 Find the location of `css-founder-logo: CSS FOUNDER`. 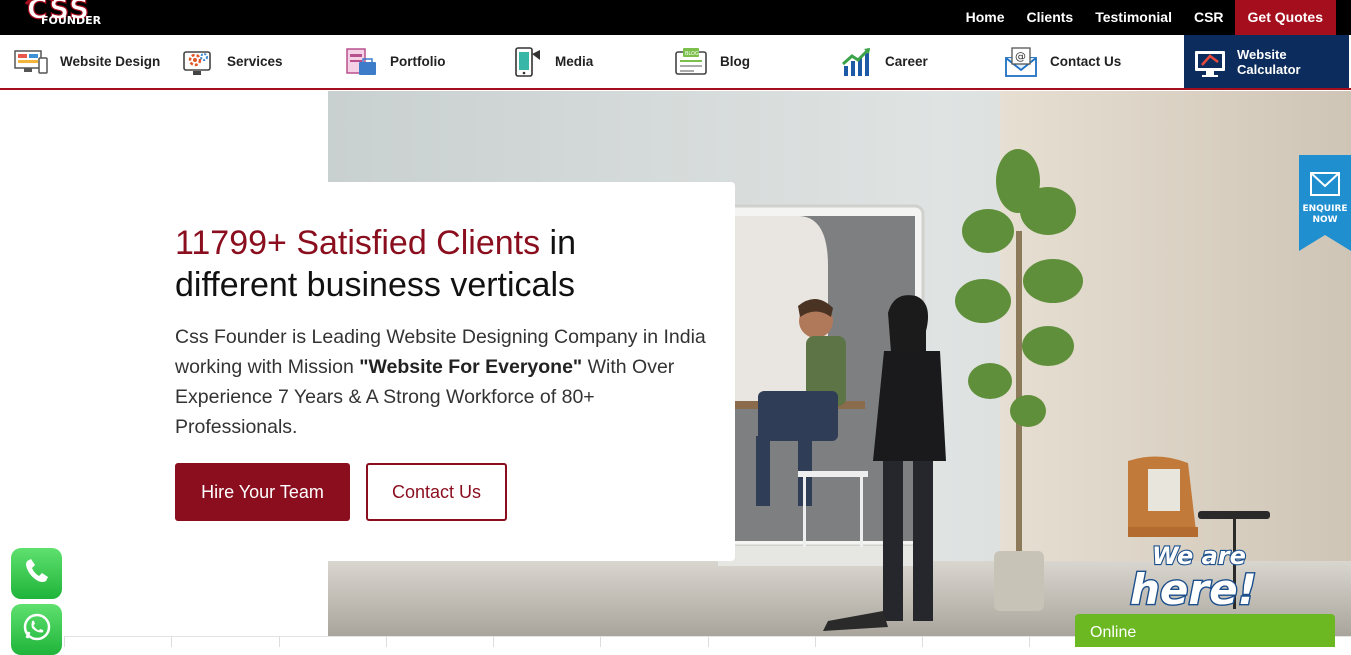

css-founder-logo: CSS FOUNDER is located at coordinates (67, 17).